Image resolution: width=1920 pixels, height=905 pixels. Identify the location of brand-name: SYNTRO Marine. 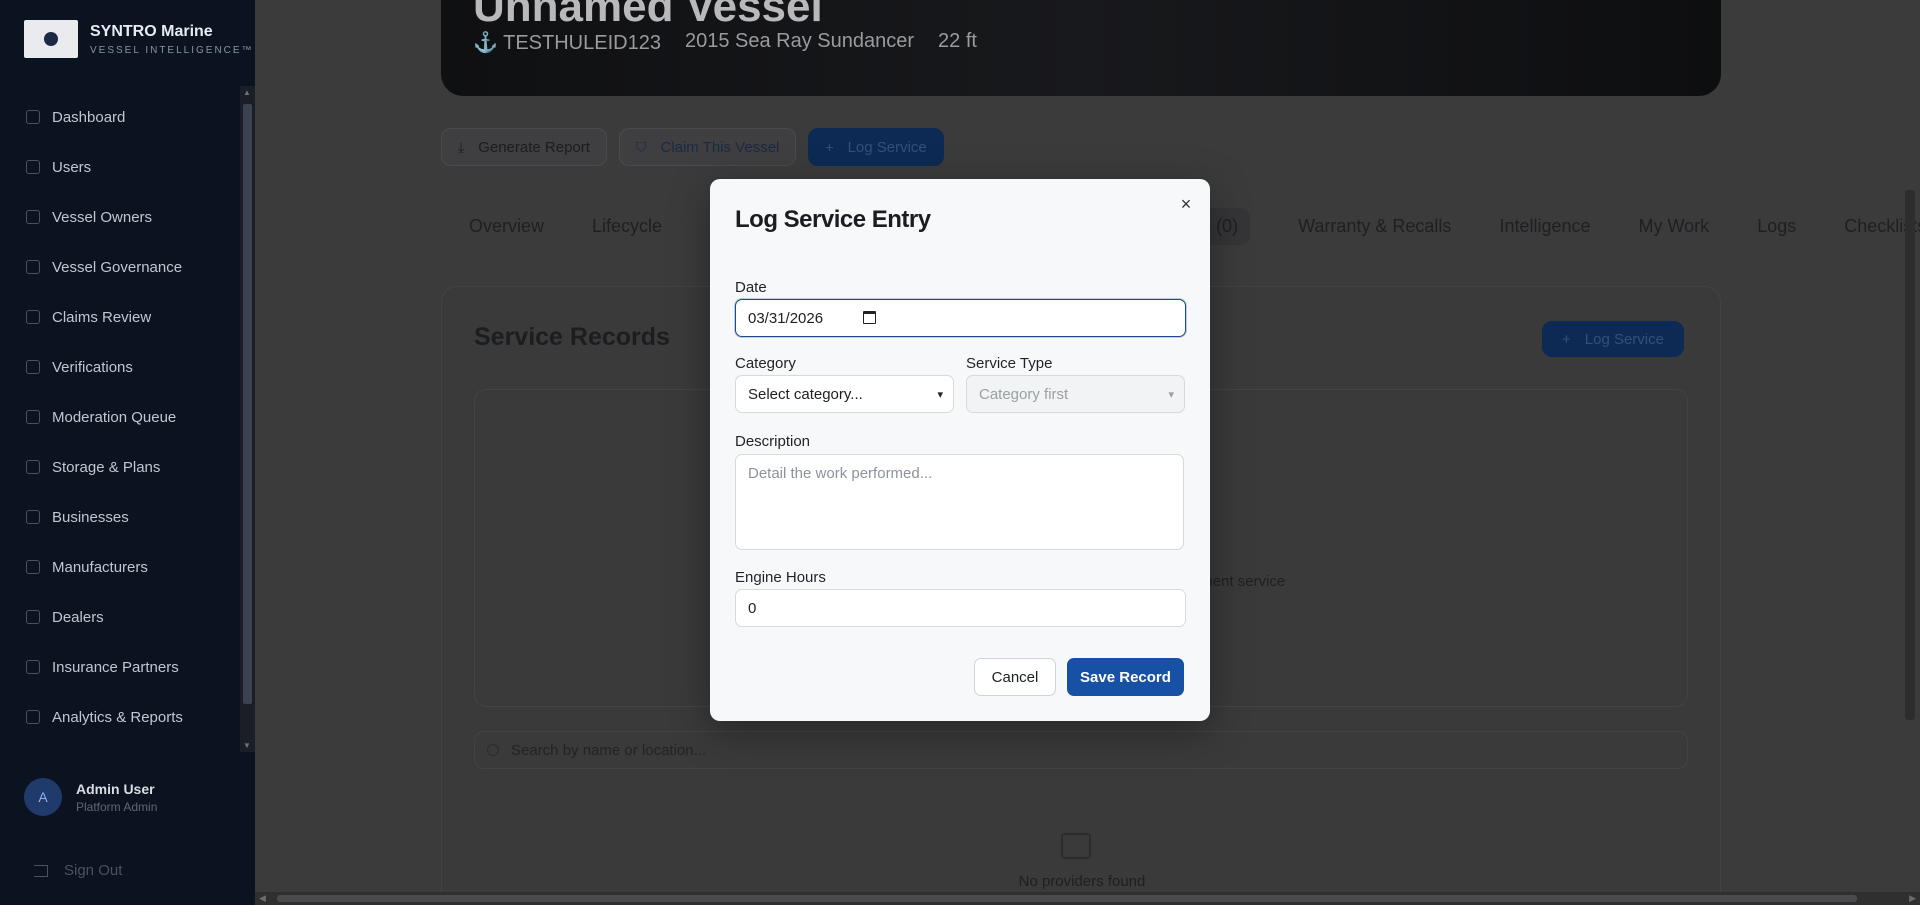
(151, 31).